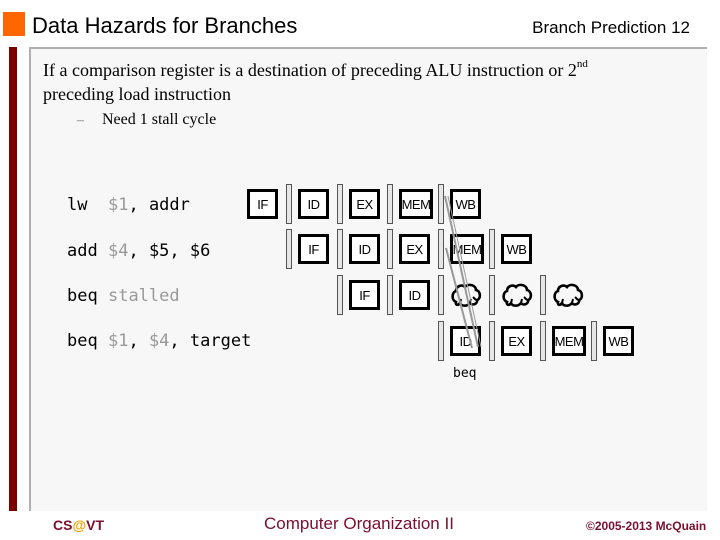 This screenshot has width=720, height=540. I want to click on instruction-beq: beq $1, $4, target, so click(159, 341).